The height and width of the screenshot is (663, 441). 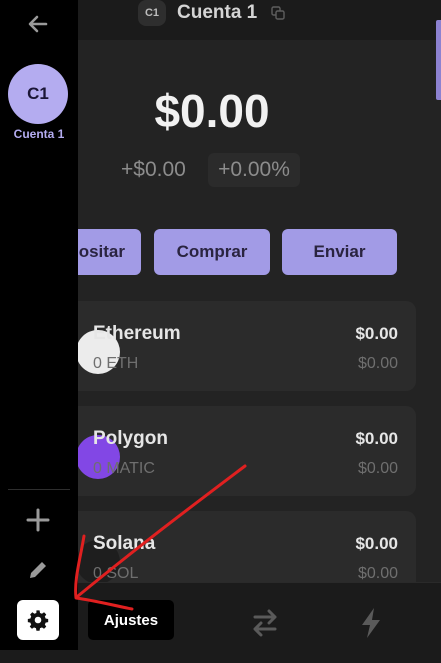 I want to click on settings-tooltip: Ajustes, so click(x=131, y=620).